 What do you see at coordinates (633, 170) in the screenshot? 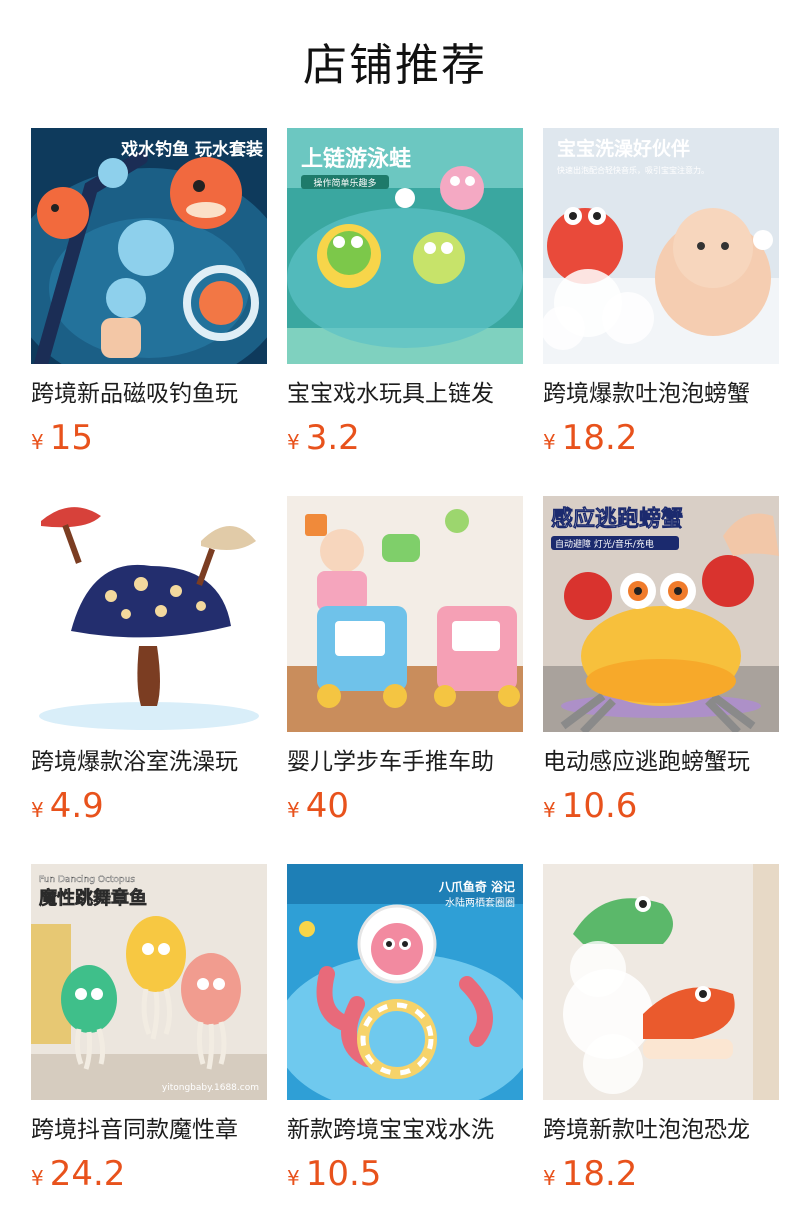
I see `image-subcaption: 快速出泡配合轻快音乐，吸引宝宝注意力。` at bounding box center [633, 170].